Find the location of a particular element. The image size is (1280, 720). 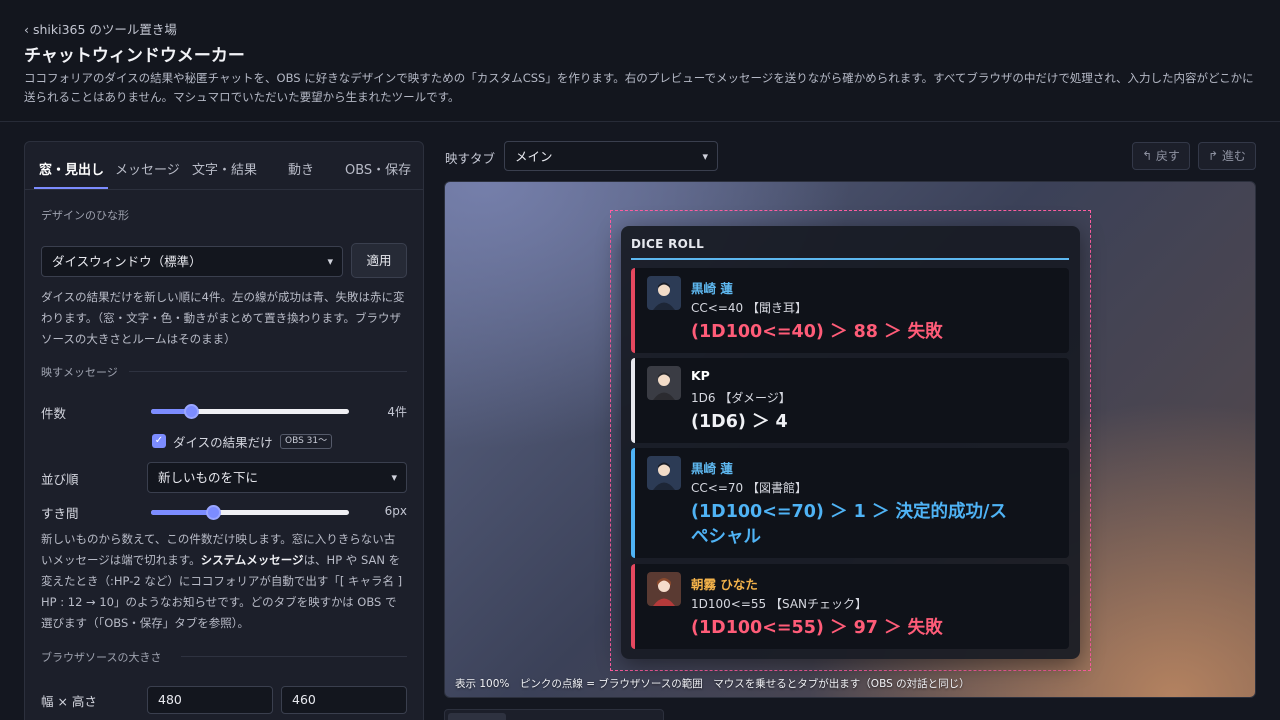

dice-result: (1D100<=40) ＞ 88 ＞ 失敗 is located at coordinates (817, 332).